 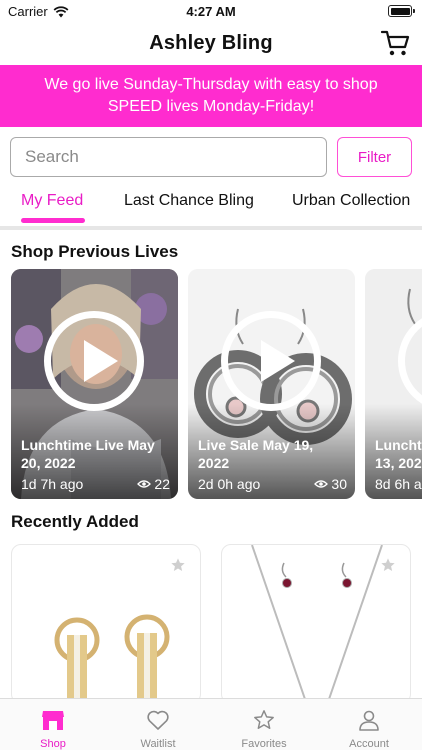 I want to click on bottom-tab-waitlist: Waitlist, so click(x=158, y=729).